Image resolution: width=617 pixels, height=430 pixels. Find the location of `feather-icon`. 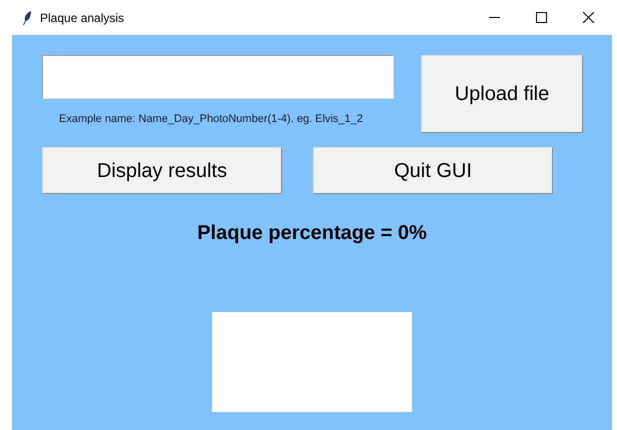

feather-icon is located at coordinates (27, 17).